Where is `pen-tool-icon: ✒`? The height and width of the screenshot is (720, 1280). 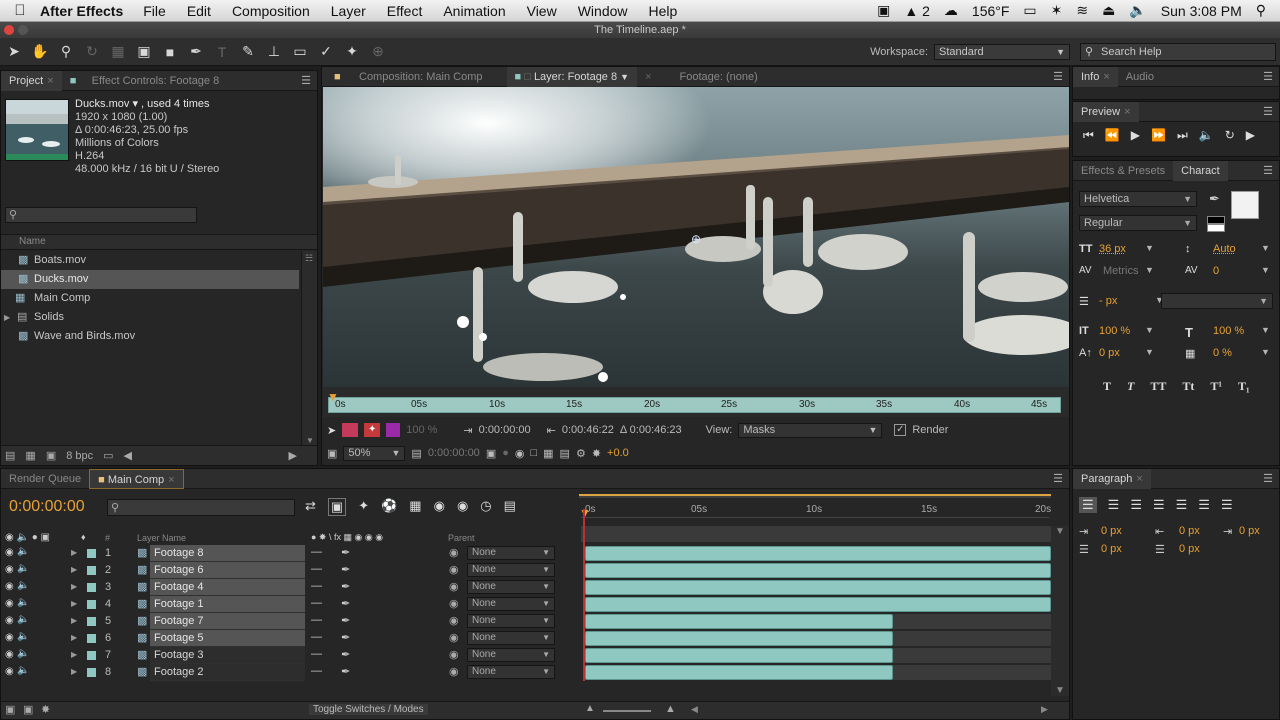
pen-tool-icon: ✒ is located at coordinates (196, 52).